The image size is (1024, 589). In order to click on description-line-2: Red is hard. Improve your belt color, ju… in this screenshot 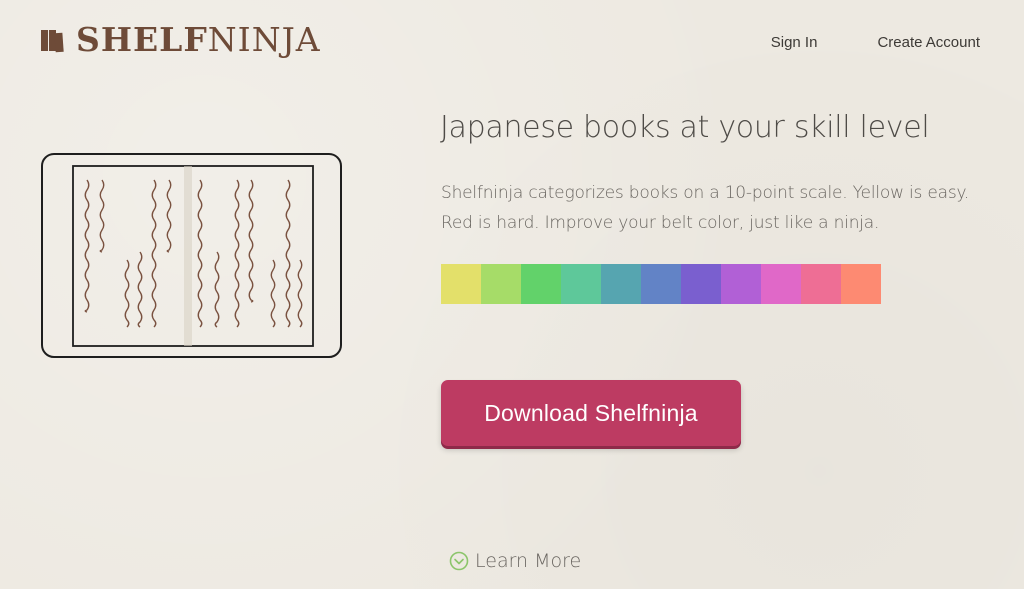, I will do `click(660, 223)`.